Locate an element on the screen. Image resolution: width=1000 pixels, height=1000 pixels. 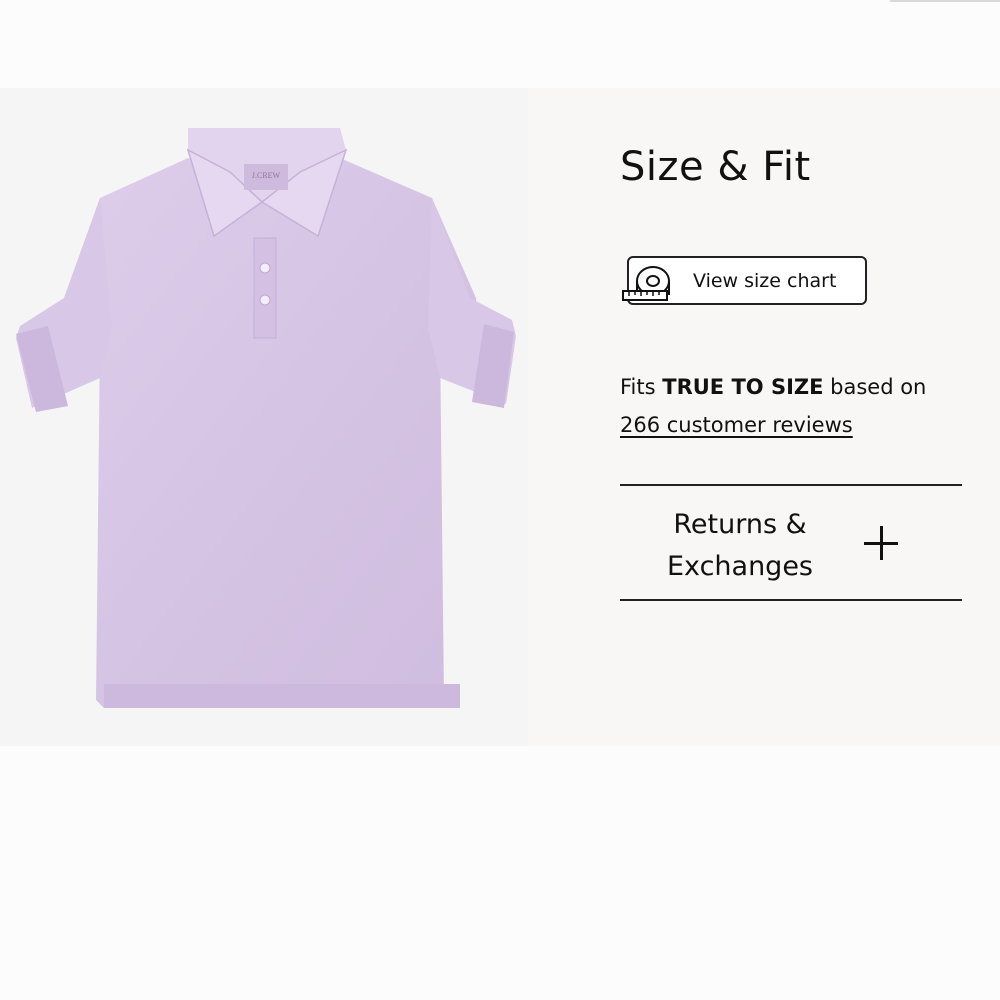
top-divider is located at coordinates (945, 1).